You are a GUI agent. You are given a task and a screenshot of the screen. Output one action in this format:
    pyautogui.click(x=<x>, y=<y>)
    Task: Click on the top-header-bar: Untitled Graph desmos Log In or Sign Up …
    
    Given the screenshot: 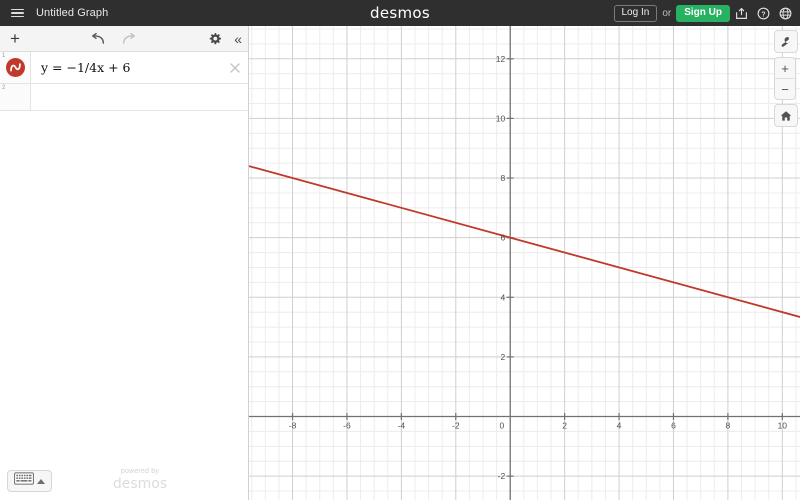 What is the action you would take?
    pyautogui.click(x=400, y=13)
    